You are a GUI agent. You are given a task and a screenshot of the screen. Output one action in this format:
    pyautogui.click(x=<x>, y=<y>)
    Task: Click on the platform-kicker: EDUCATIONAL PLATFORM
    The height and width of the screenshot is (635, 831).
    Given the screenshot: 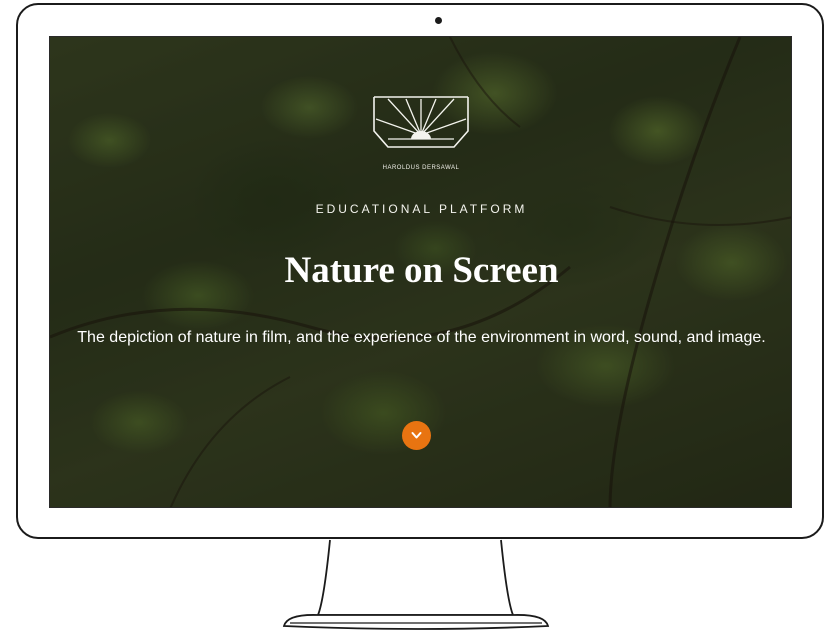 What is the action you would take?
    pyautogui.click(x=421, y=209)
    